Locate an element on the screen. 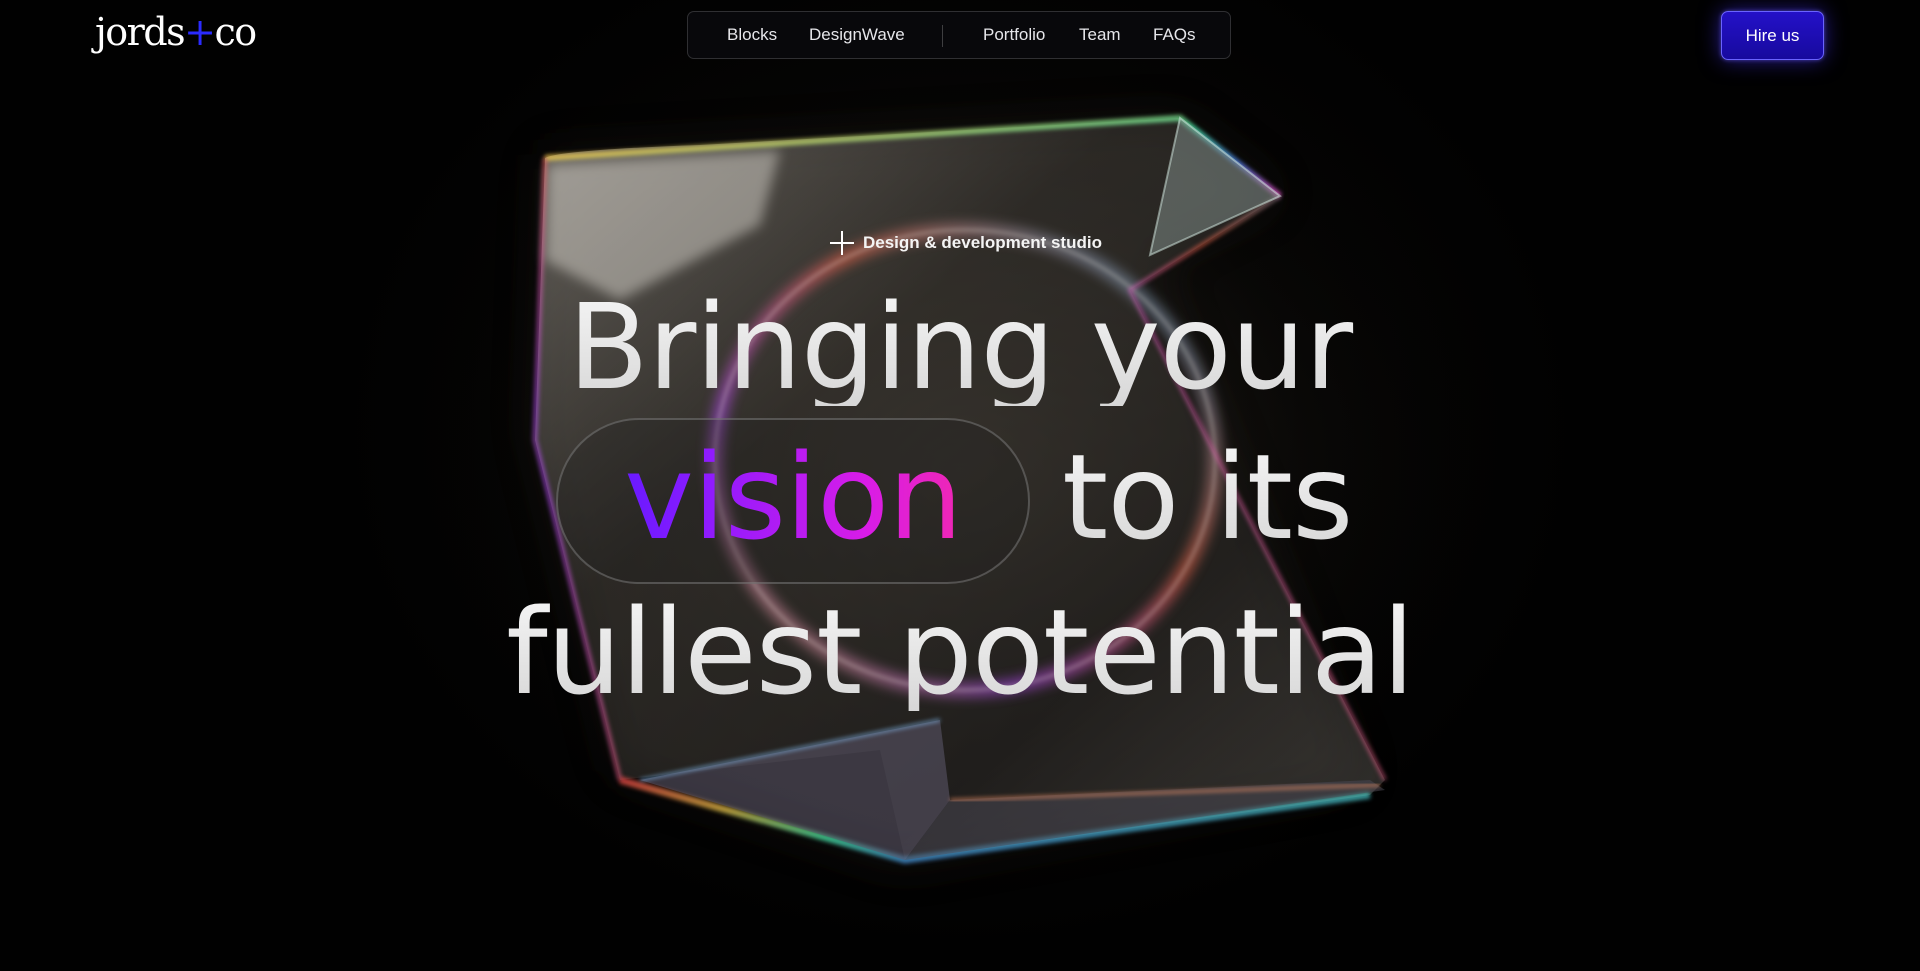 The width and height of the screenshot is (1920, 971). headline-line-2: vision to its is located at coordinates (966, 502).